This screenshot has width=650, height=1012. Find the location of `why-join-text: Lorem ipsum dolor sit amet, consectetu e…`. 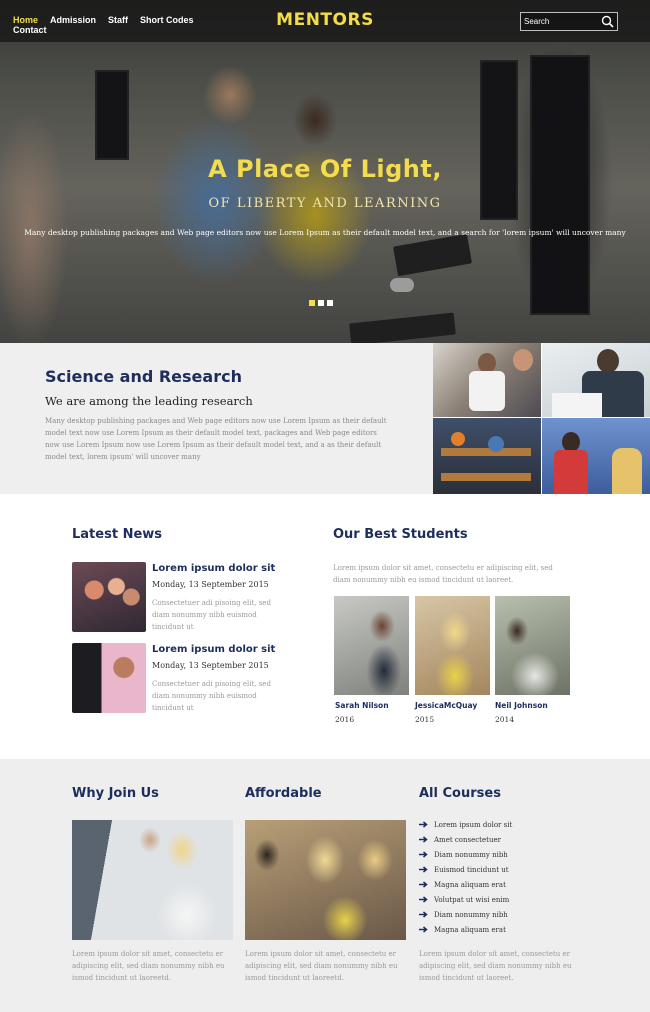

why-join-text: Lorem ipsum dolor sit amet, consectetu e… is located at coordinates (148, 966).